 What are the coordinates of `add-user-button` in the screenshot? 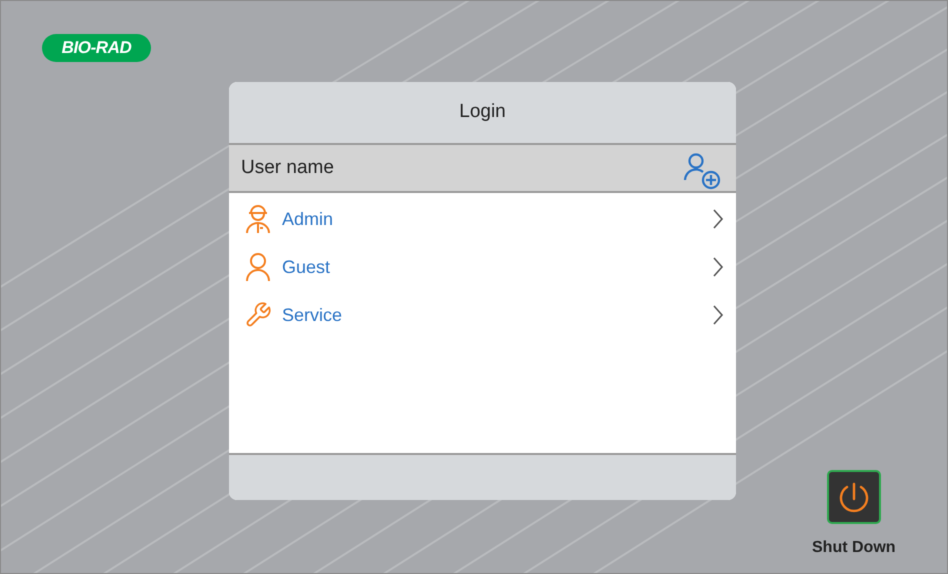 It's located at (702, 171).